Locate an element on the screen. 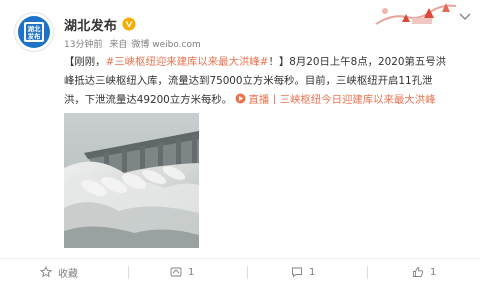  live-link: 直播丨三峡枢纽今日迎建库以来最大洪峰 is located at coordinates (335, 99).